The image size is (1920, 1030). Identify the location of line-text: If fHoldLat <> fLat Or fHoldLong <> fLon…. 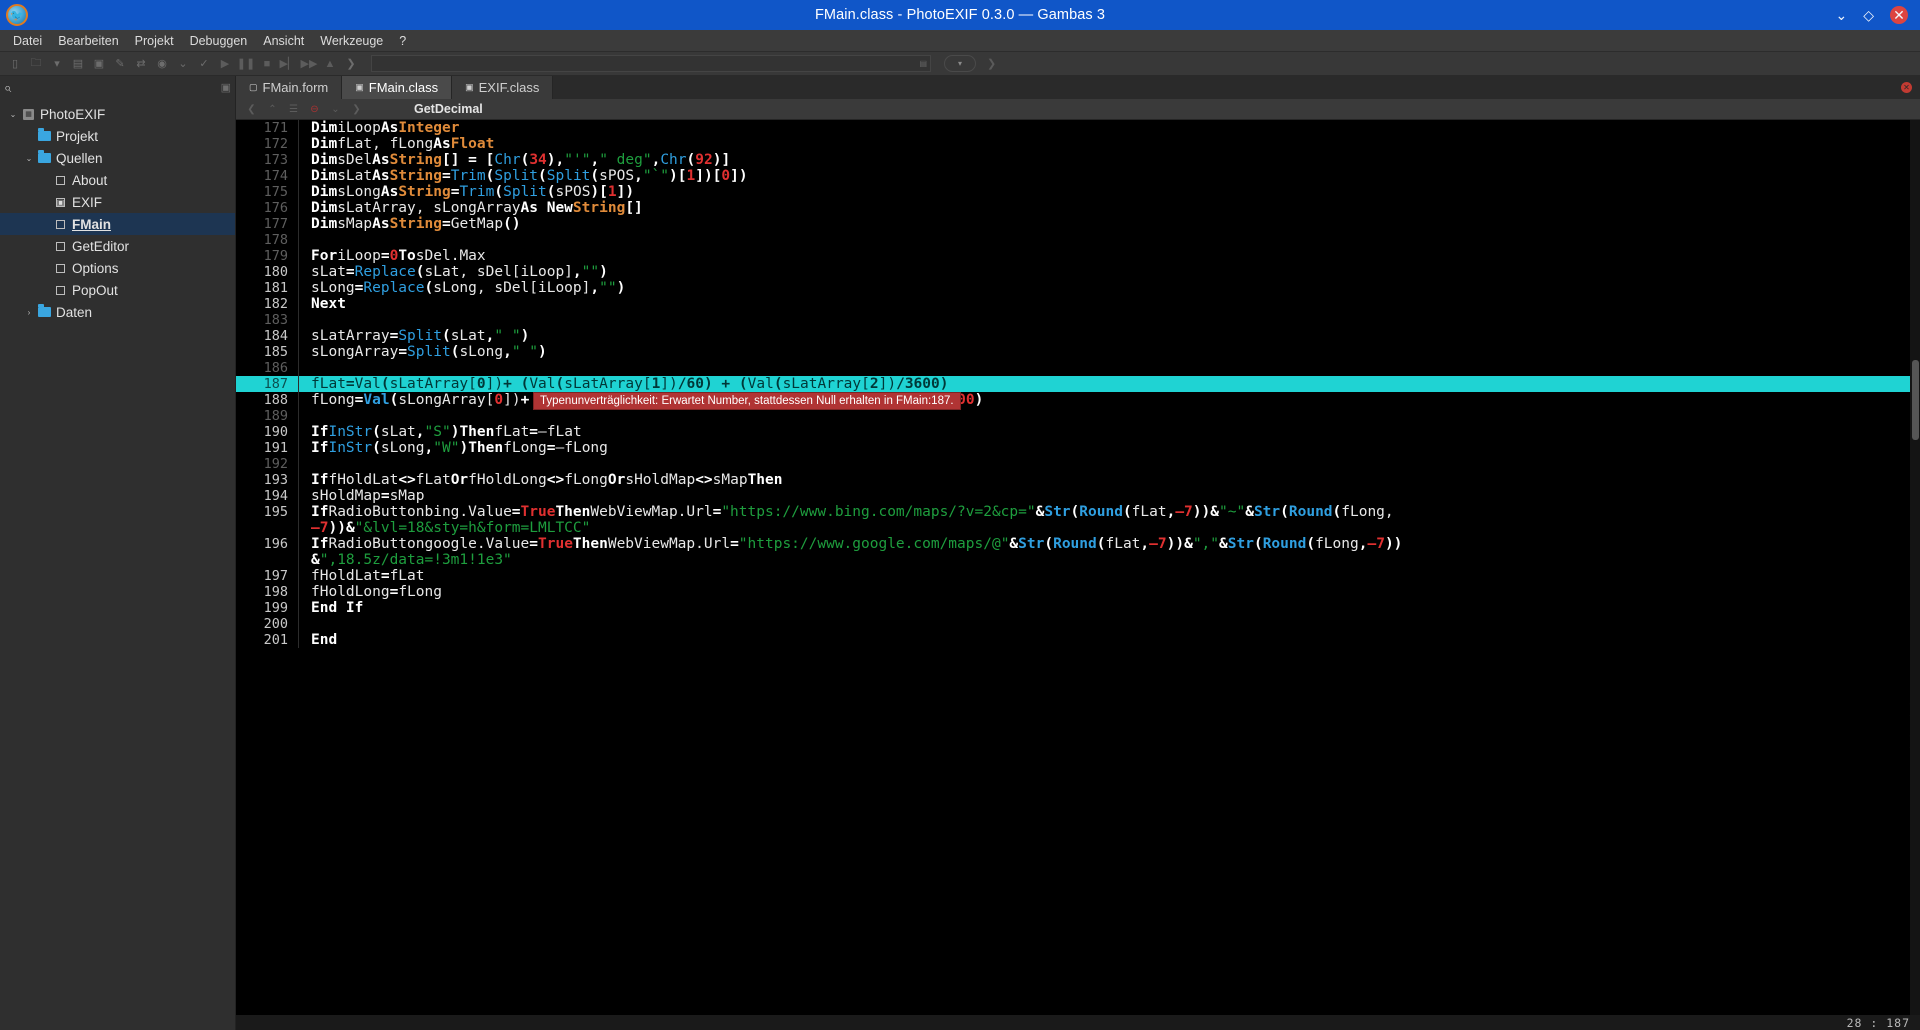
(1109, 480).